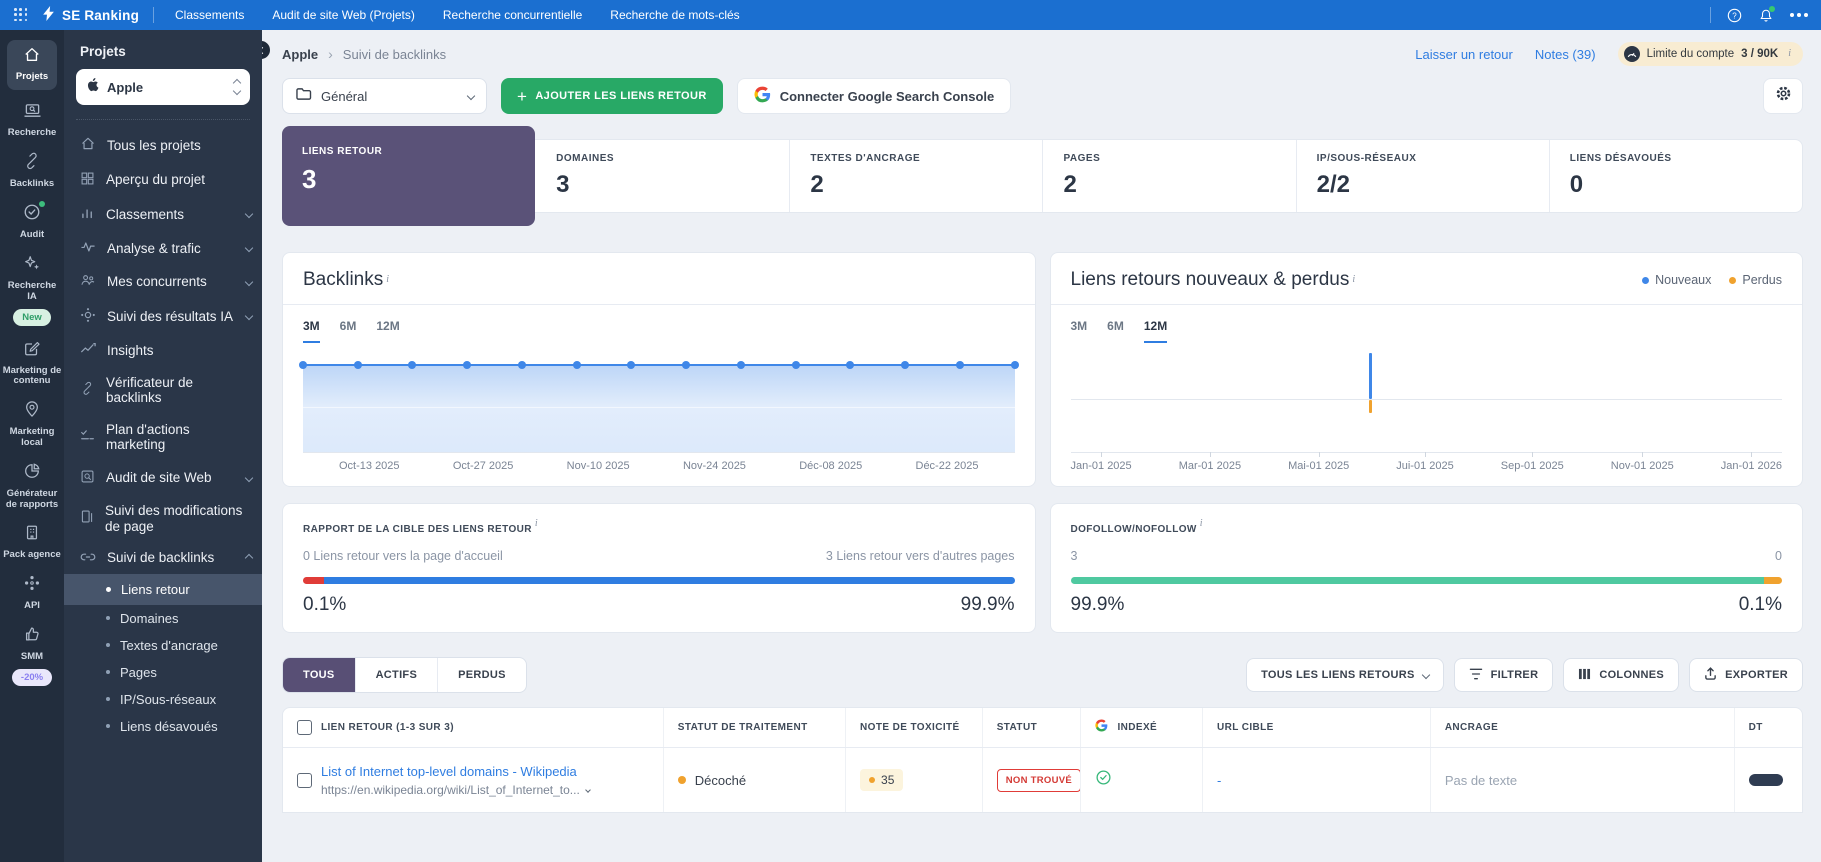 The height and width of the screenshot is (862, 1821). I want to click on rail-item-smm: SMM -20%, so click(32, 655).